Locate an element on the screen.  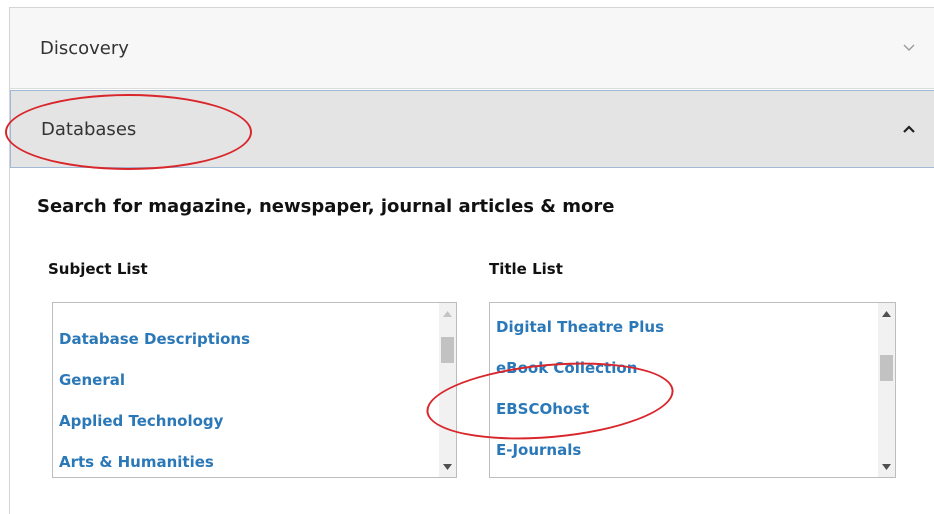
subject-scrollbar is located at coordinates (447, 390).